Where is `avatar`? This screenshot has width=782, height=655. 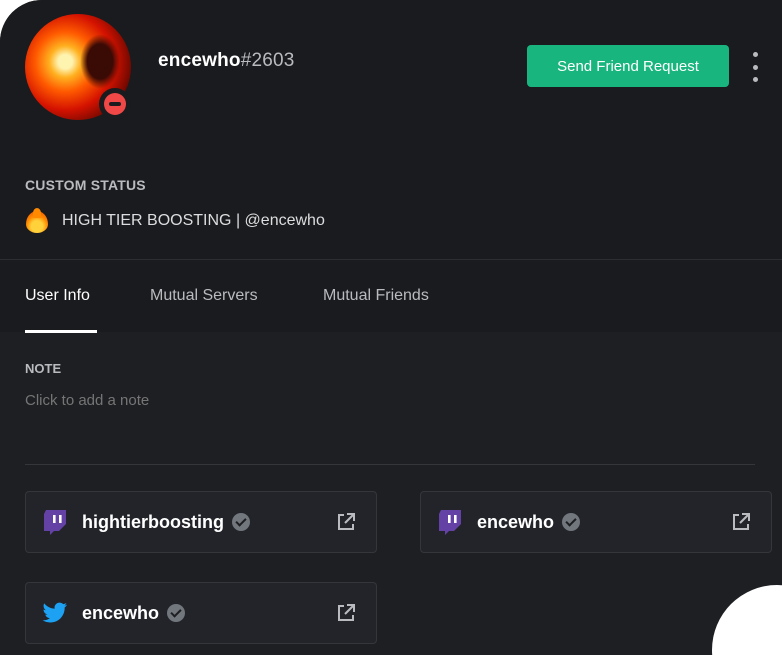
avatar is located at coordinates (78, 67).